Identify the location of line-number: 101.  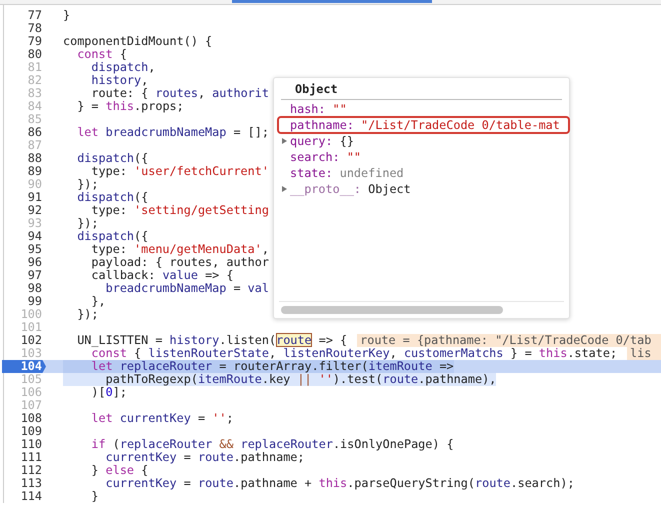
(31, 327).